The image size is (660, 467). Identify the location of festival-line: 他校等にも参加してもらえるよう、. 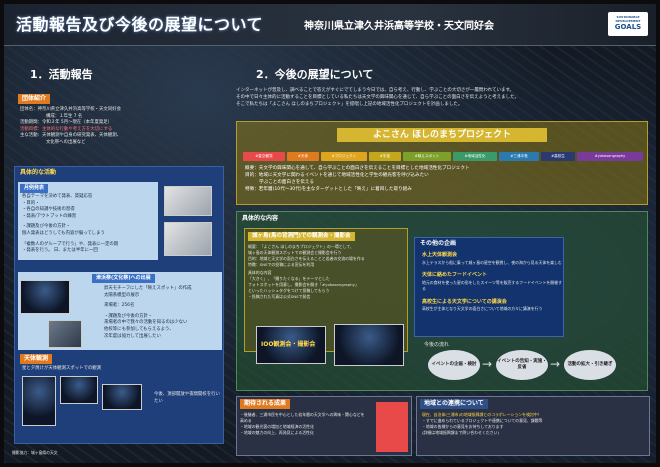
(139, 330).